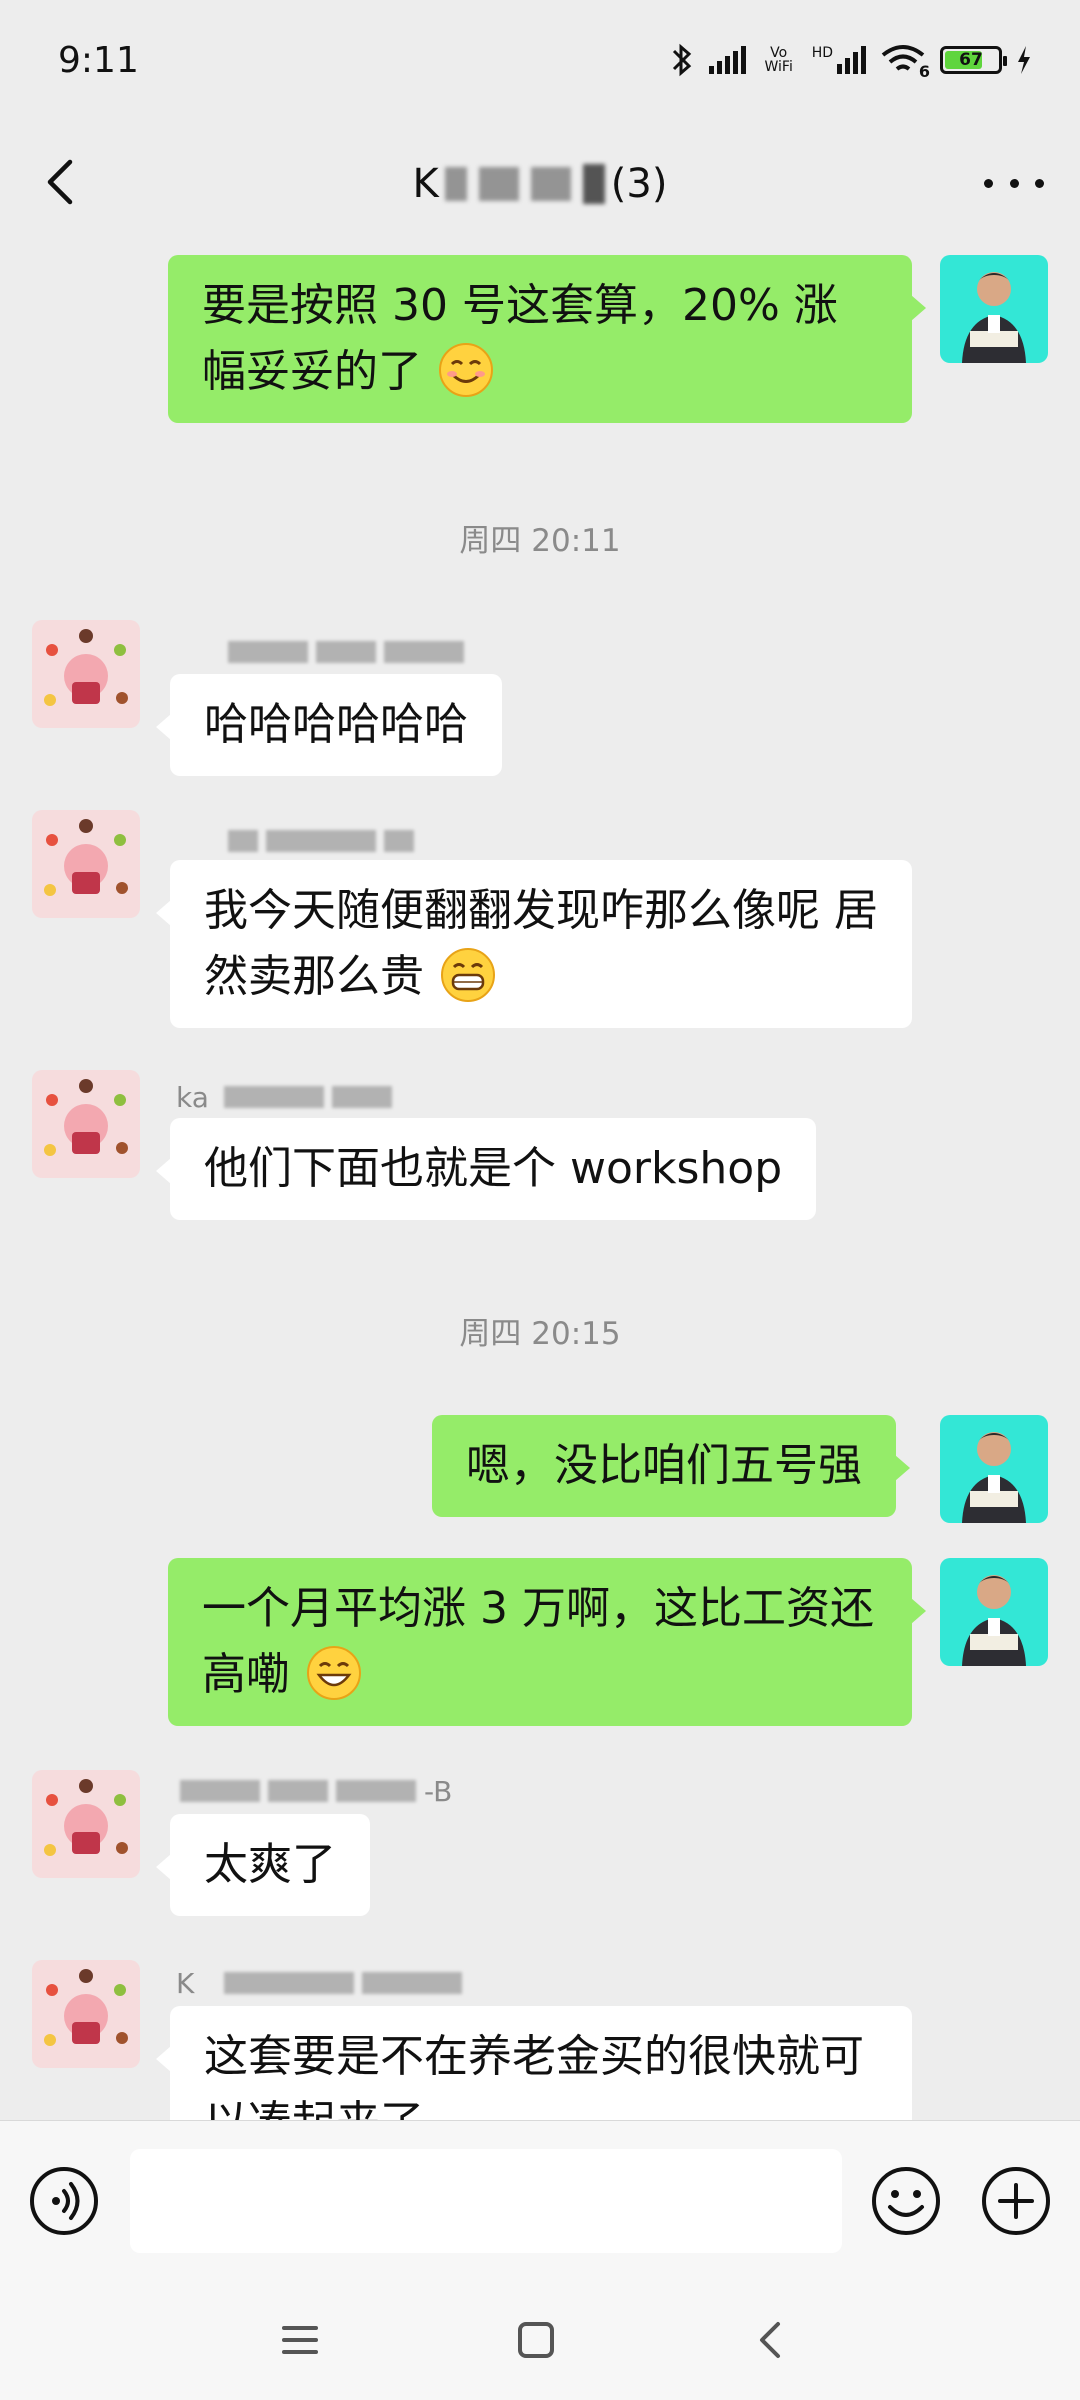 This screenshot has width=1080, height=2400. I want to click on hd-signal: HD, so click(839, 60).